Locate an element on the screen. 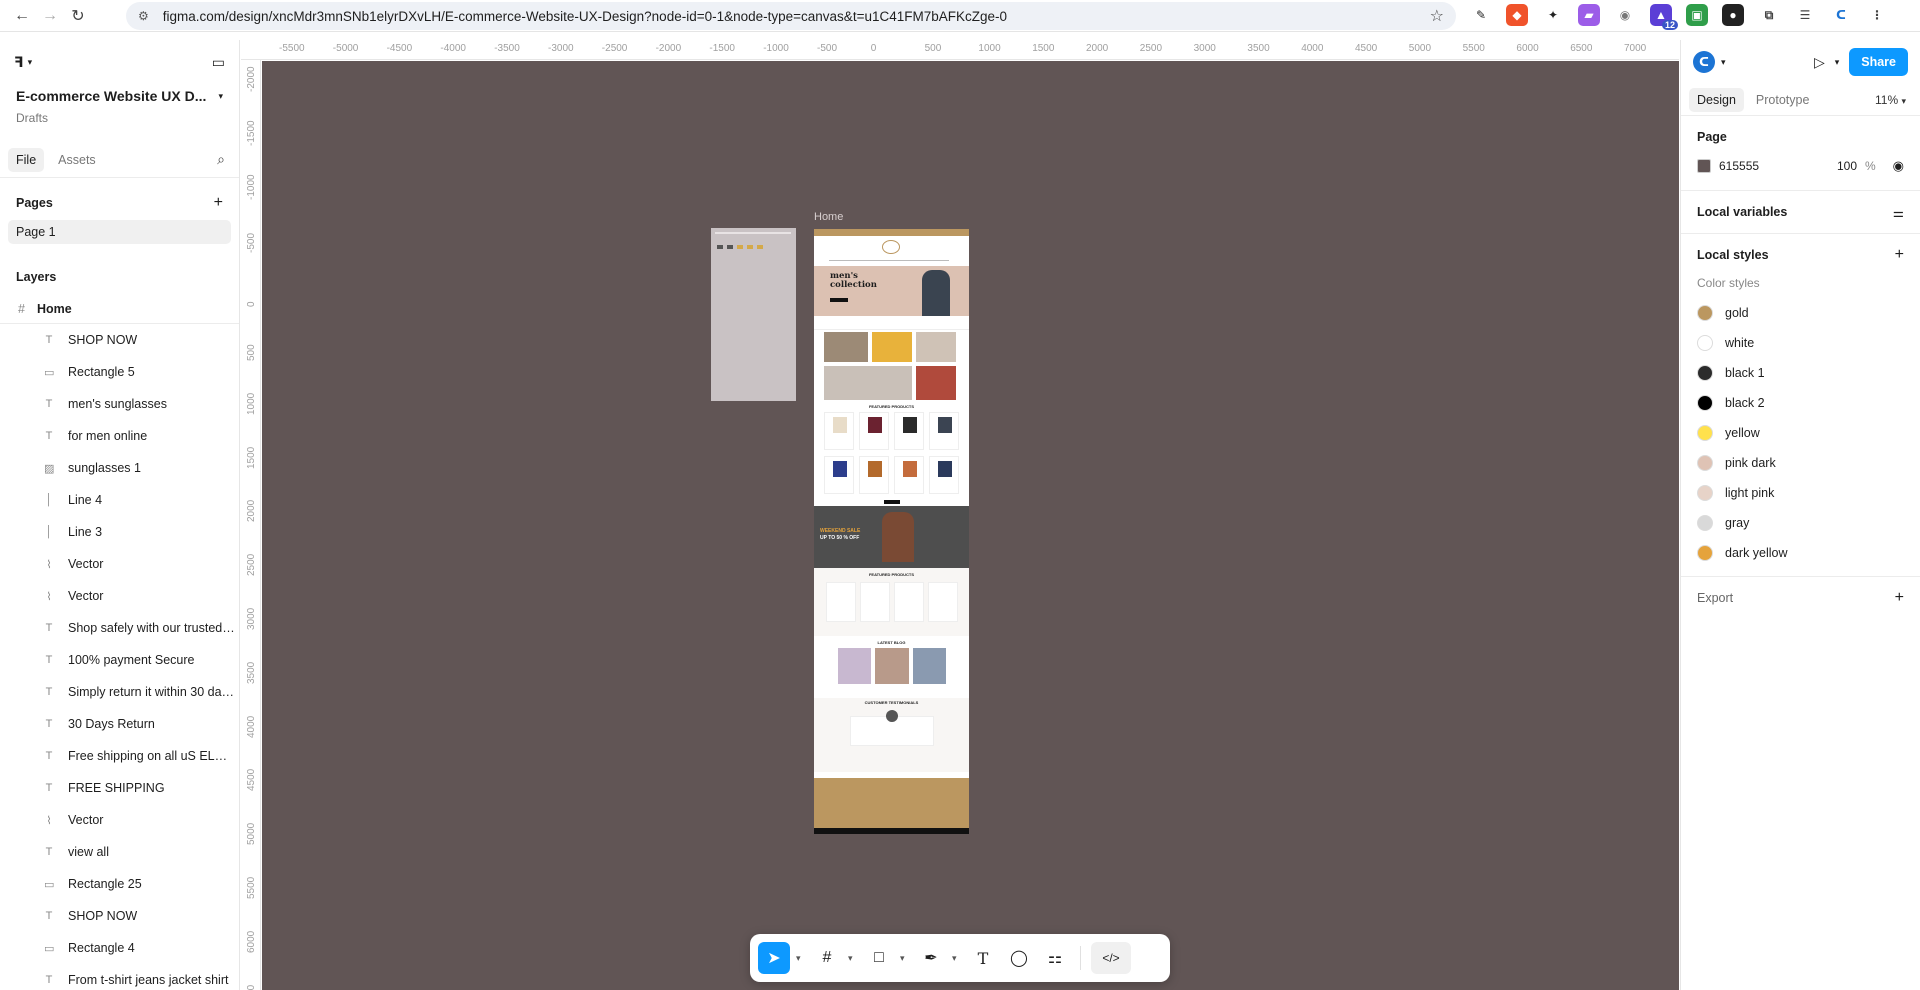 The image size is (1920, 990). page-item: Page 1 is located at coordinates (119, 232).